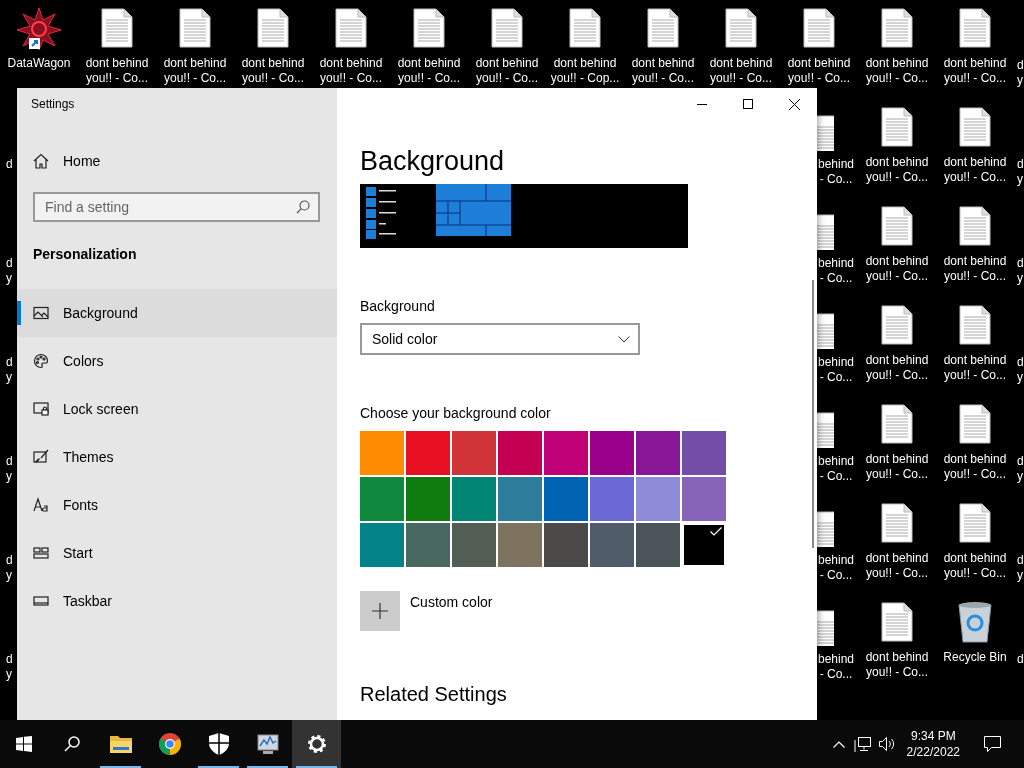  I want to click on custom-color-button, so click(380, 611).